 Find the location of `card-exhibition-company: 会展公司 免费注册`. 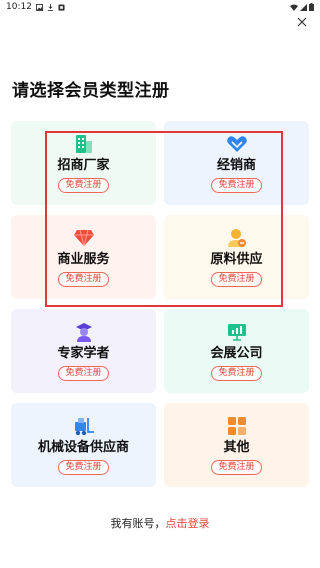

card-exhibition-company: 会展公司 免费注册 is located at coordinates (236, 351).